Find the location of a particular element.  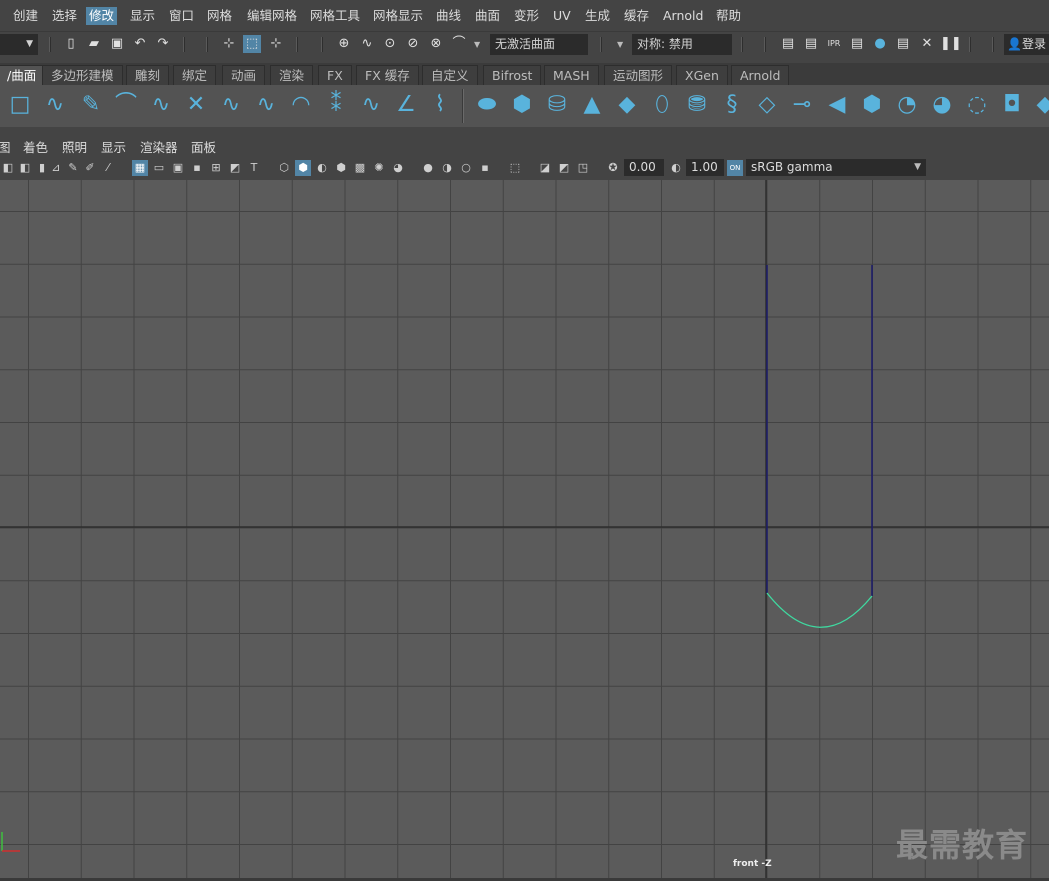

field-chart-icon: ⊞ is located at coordinates (216, 168).